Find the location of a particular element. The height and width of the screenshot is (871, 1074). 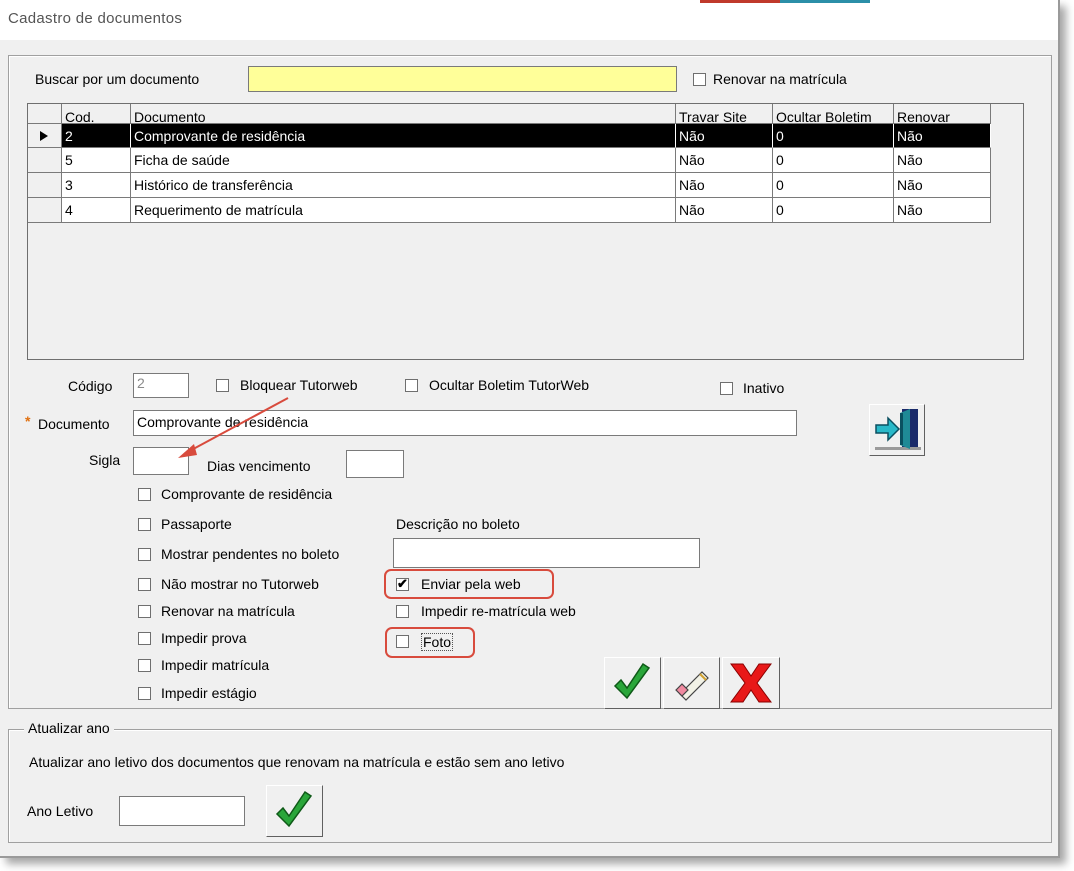

exit-door-icon is located at coordinates (898, 429).